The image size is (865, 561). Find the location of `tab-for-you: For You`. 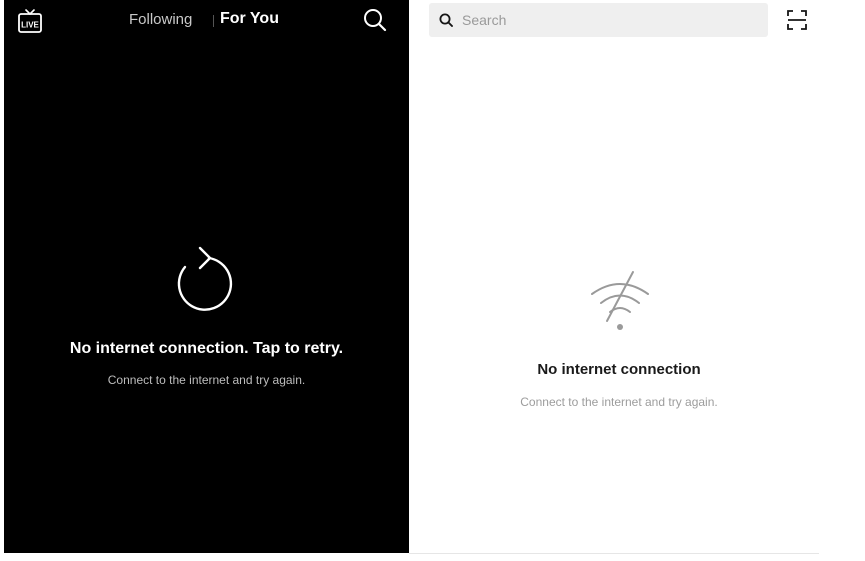

tab-for-you: For You is located at coordinates (249, 19).